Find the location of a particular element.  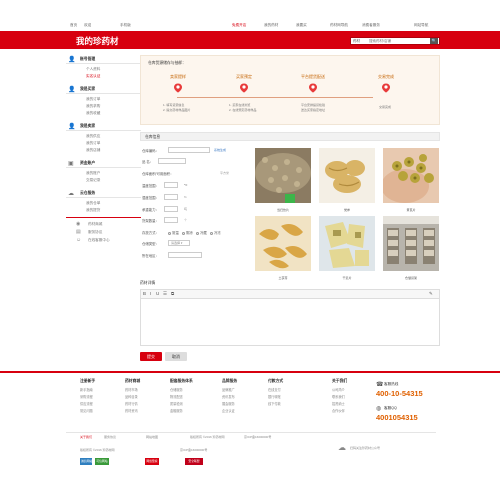

trust-badge: 诚信网站 is located at coordinates (86, 461).